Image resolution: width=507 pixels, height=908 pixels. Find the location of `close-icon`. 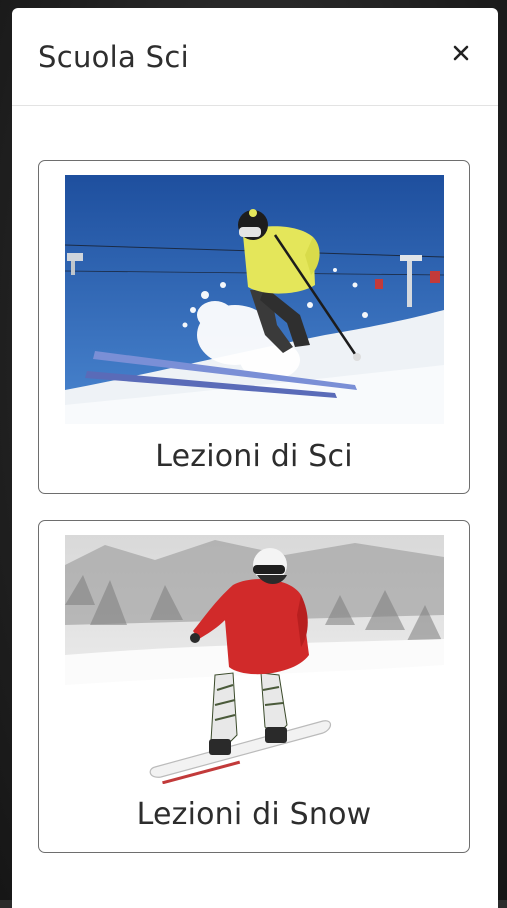

close-icon is located at coordinates (461, 53).